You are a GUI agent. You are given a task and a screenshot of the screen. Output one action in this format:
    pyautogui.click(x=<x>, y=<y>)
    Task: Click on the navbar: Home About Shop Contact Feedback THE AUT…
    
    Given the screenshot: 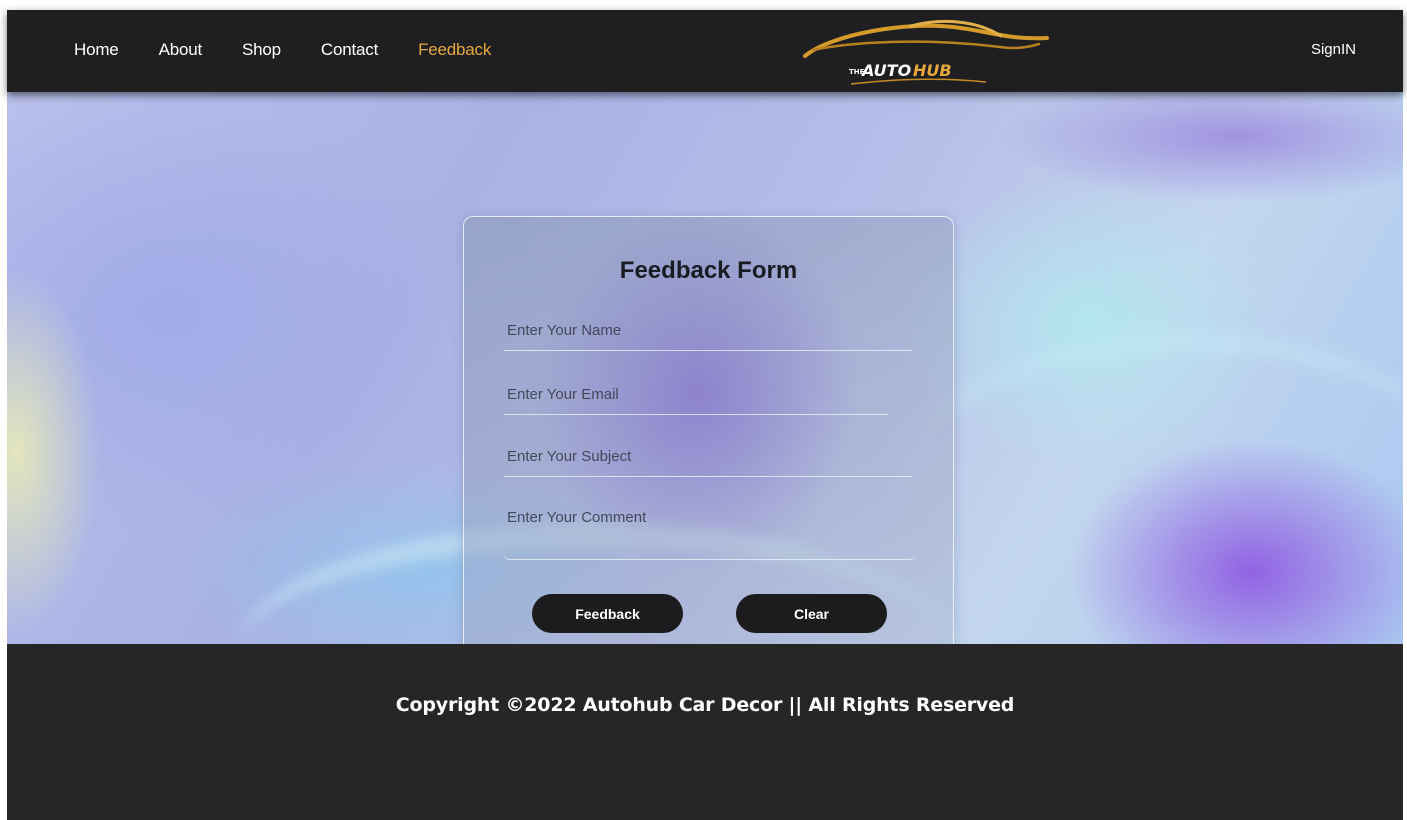 What is the action you would take?
    pyautogui.click(x=705, y=51)
    